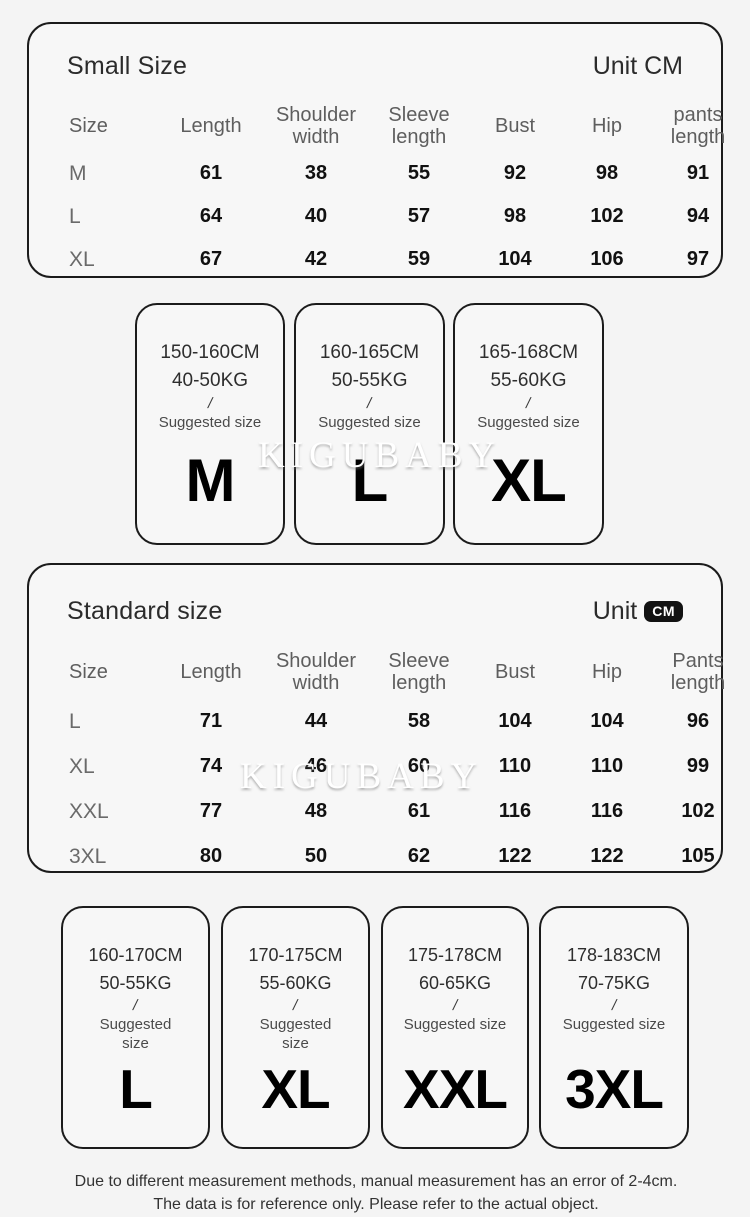 The width and height of the screenshot is (750, 1217). Describe the element at coordinates (211, 856) in the screenshot. I see `cell-length: 80` at that location.